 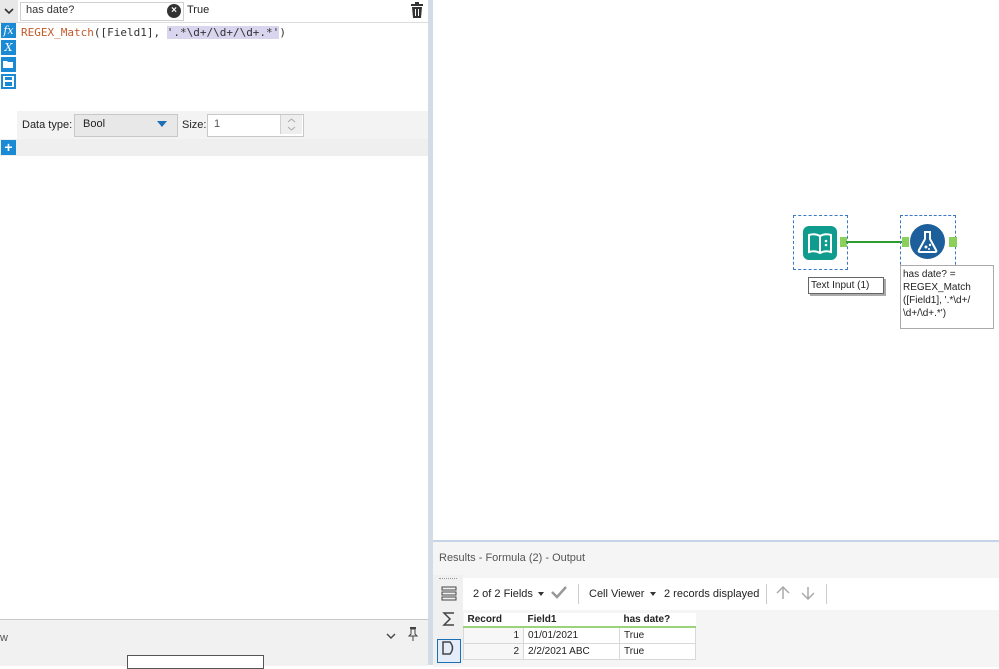 What do you see at coordinates (223, 32) in the screenshot?
I see `expression-pattern: '.*\d+/\d+/\d+.*'` at bounding box center [223, 32].